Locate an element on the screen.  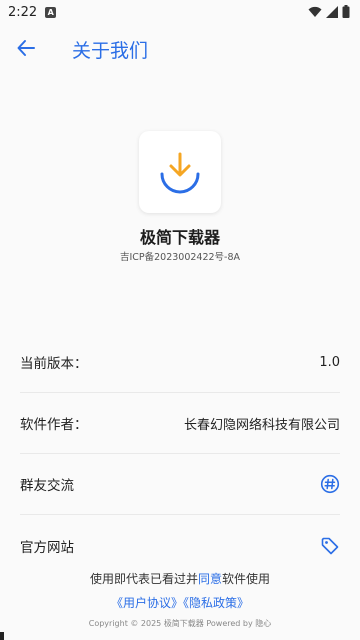
page-title: 关于我们 is located at coordinates (110, 51).